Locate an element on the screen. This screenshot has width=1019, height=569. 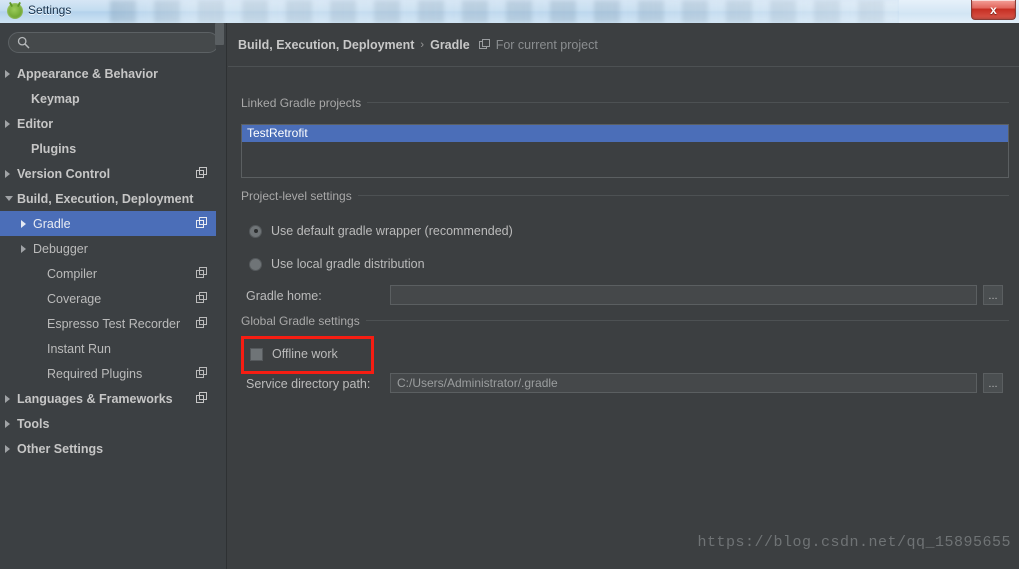
sidebar-item-coverage: Coverage is located at coordinates (109, 298).